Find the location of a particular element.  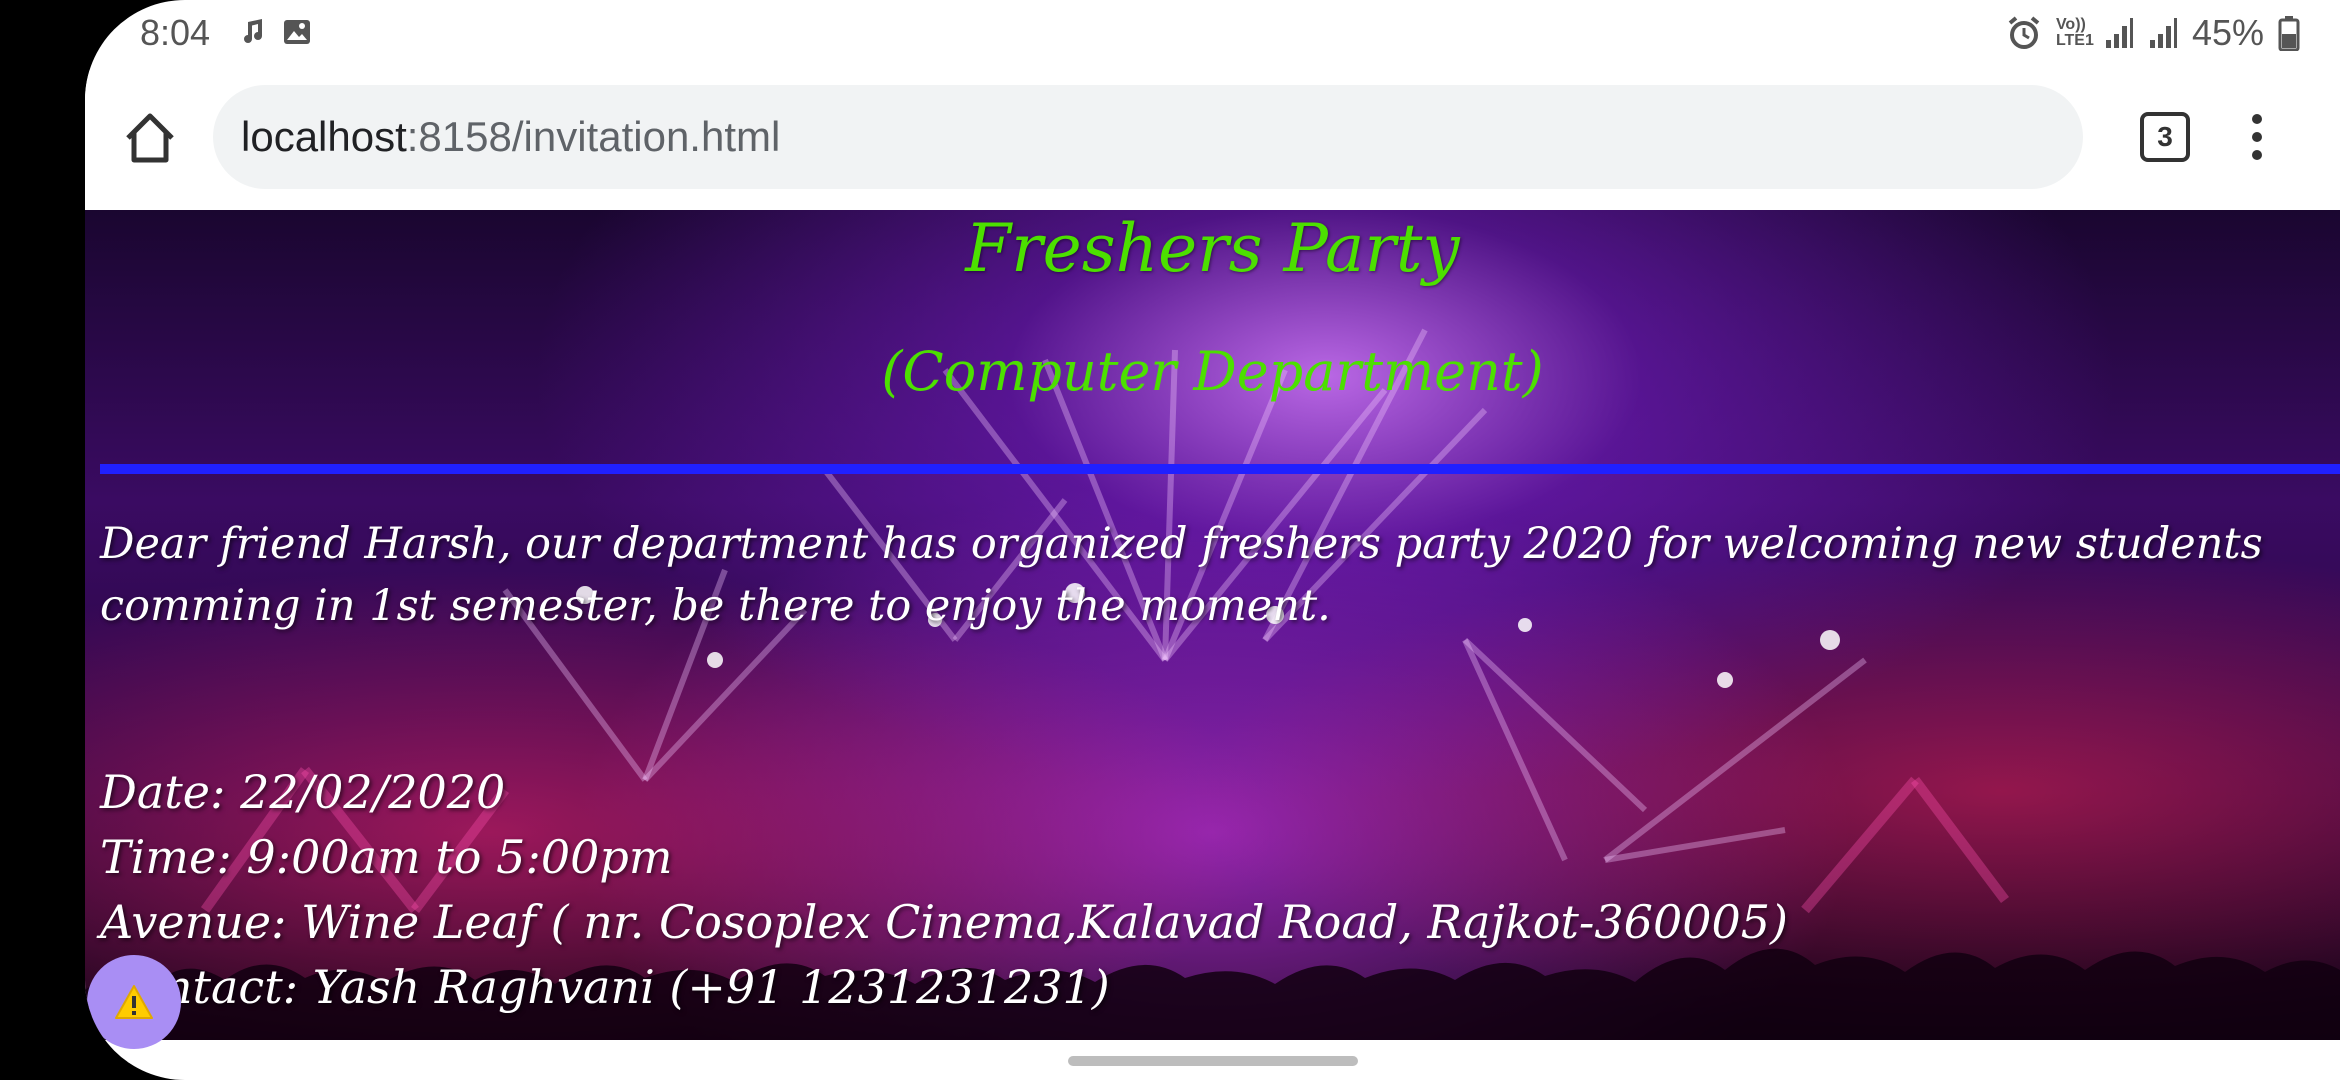

url-text: localhost:8158/invitation.html is located at coordinates (510, 137).